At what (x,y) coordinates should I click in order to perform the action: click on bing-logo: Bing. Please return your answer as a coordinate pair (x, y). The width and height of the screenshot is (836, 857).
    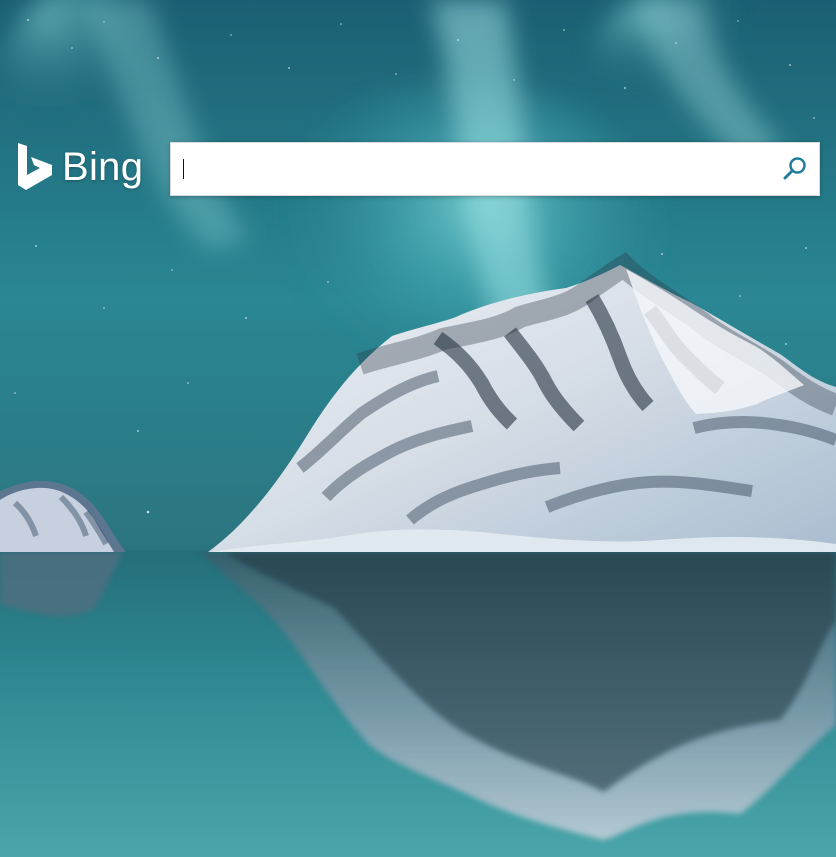
    Looking at the image, I should click on (79, 167).